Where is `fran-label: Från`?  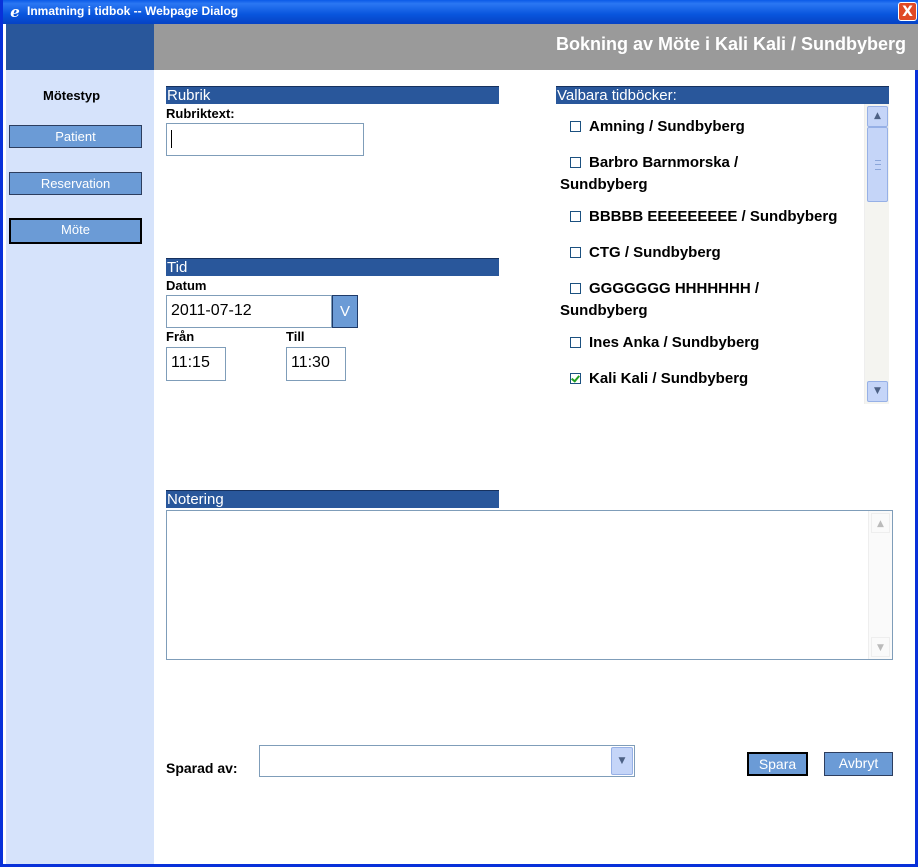
fran-label: Från is located at coordinates (180, 336).